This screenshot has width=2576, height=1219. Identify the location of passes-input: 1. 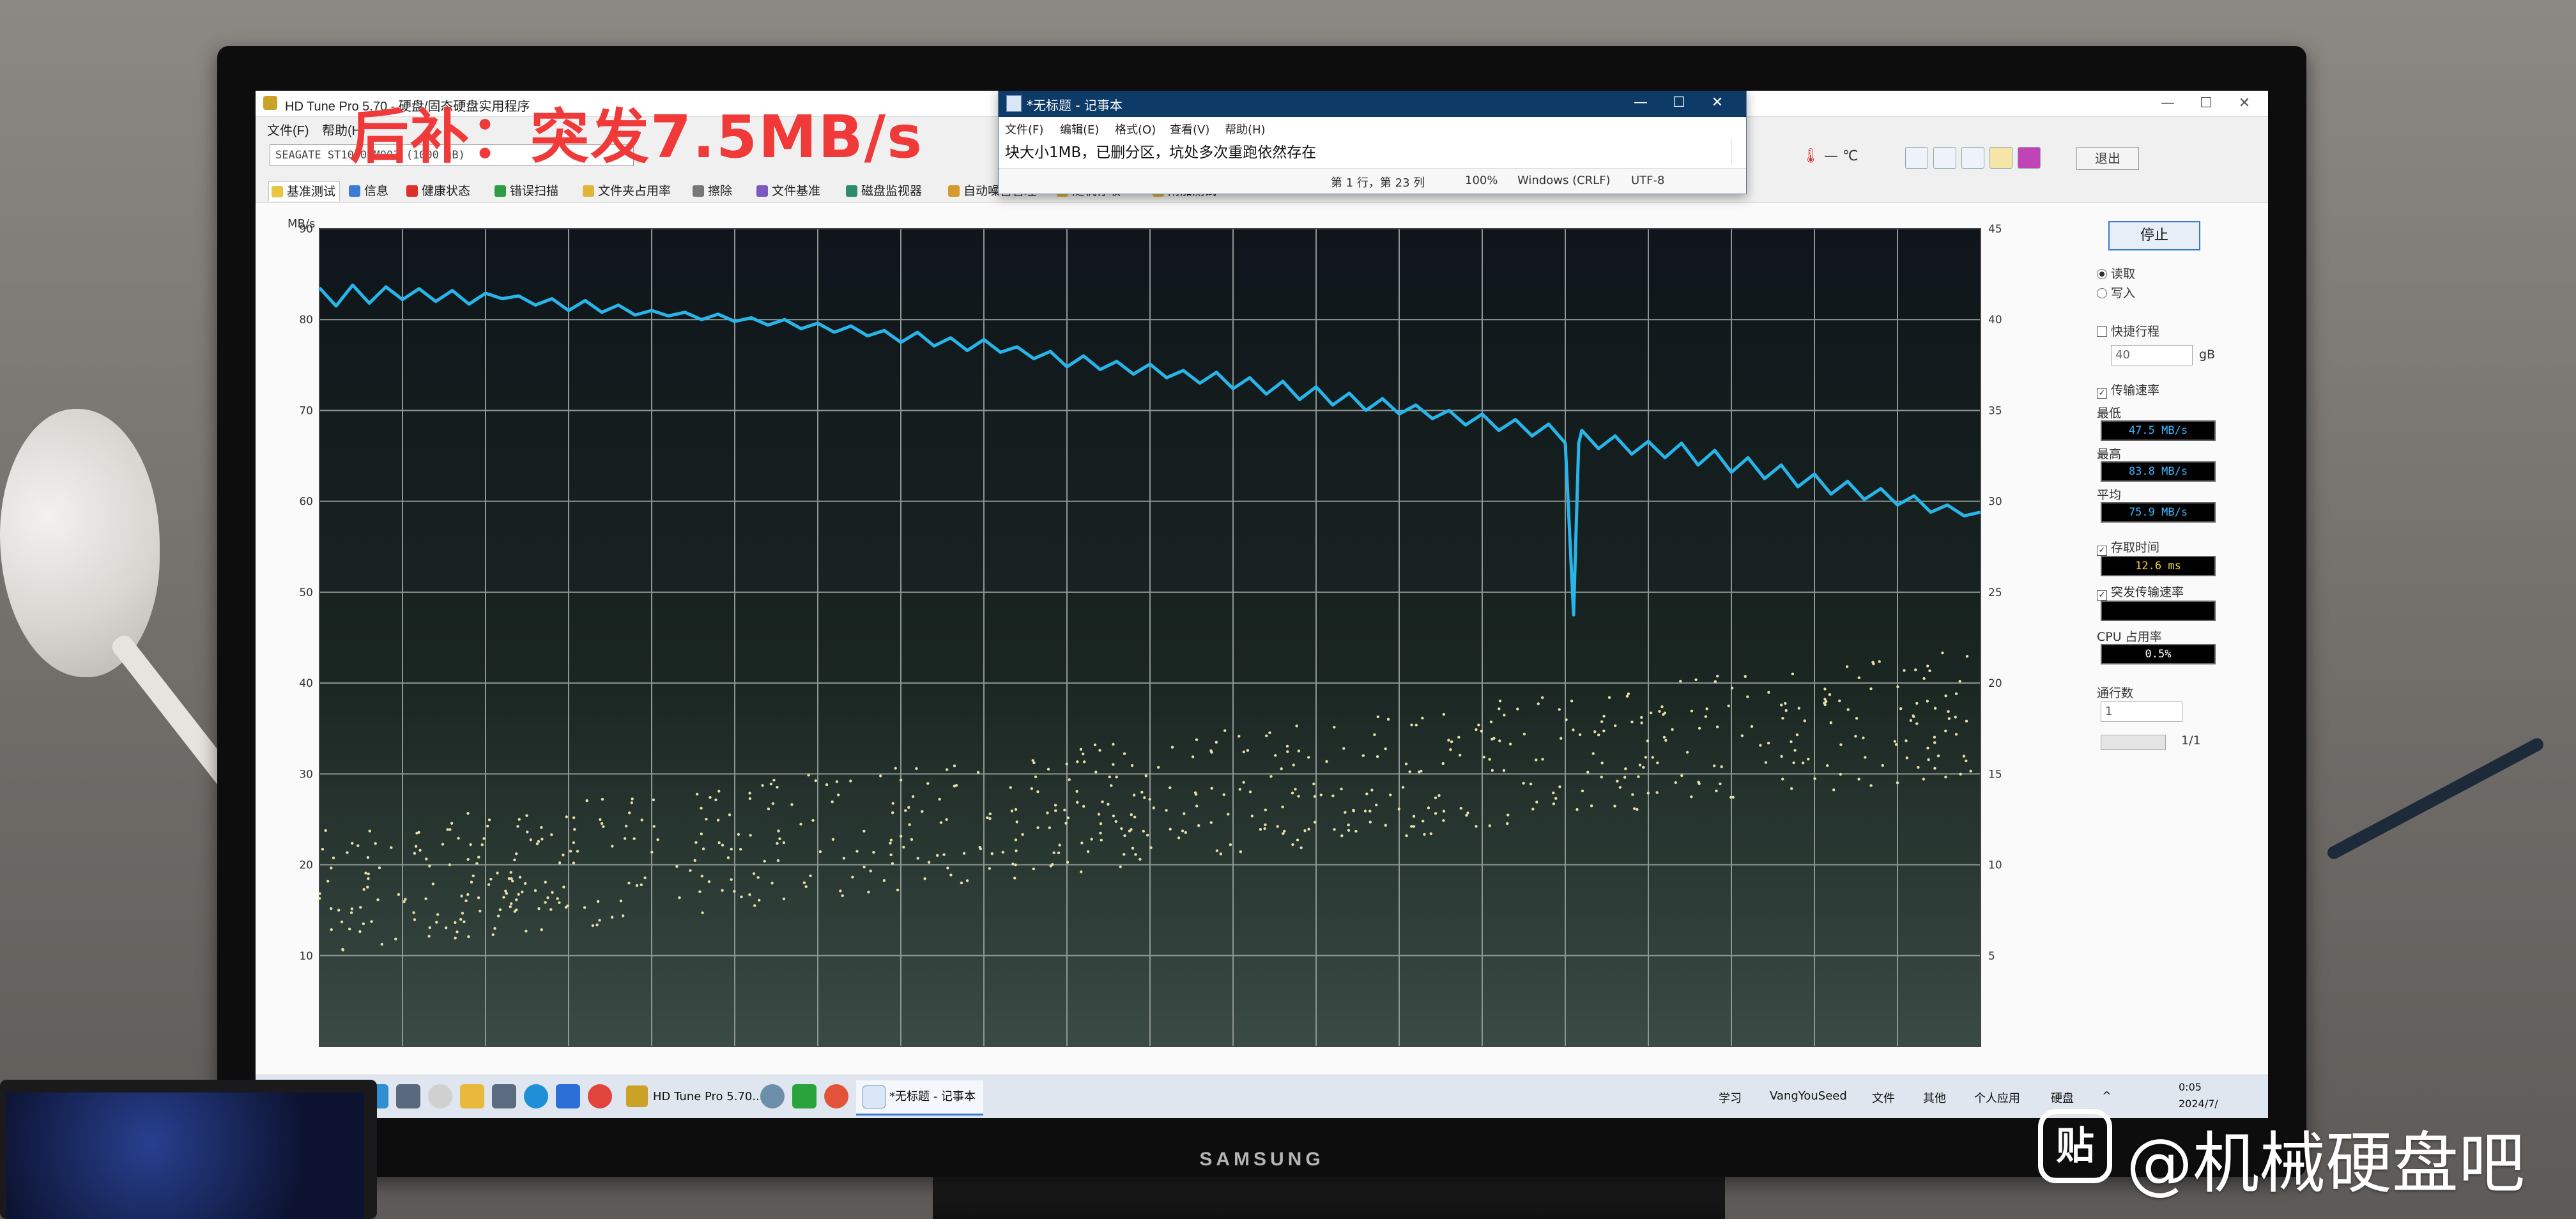
(2141, 712).